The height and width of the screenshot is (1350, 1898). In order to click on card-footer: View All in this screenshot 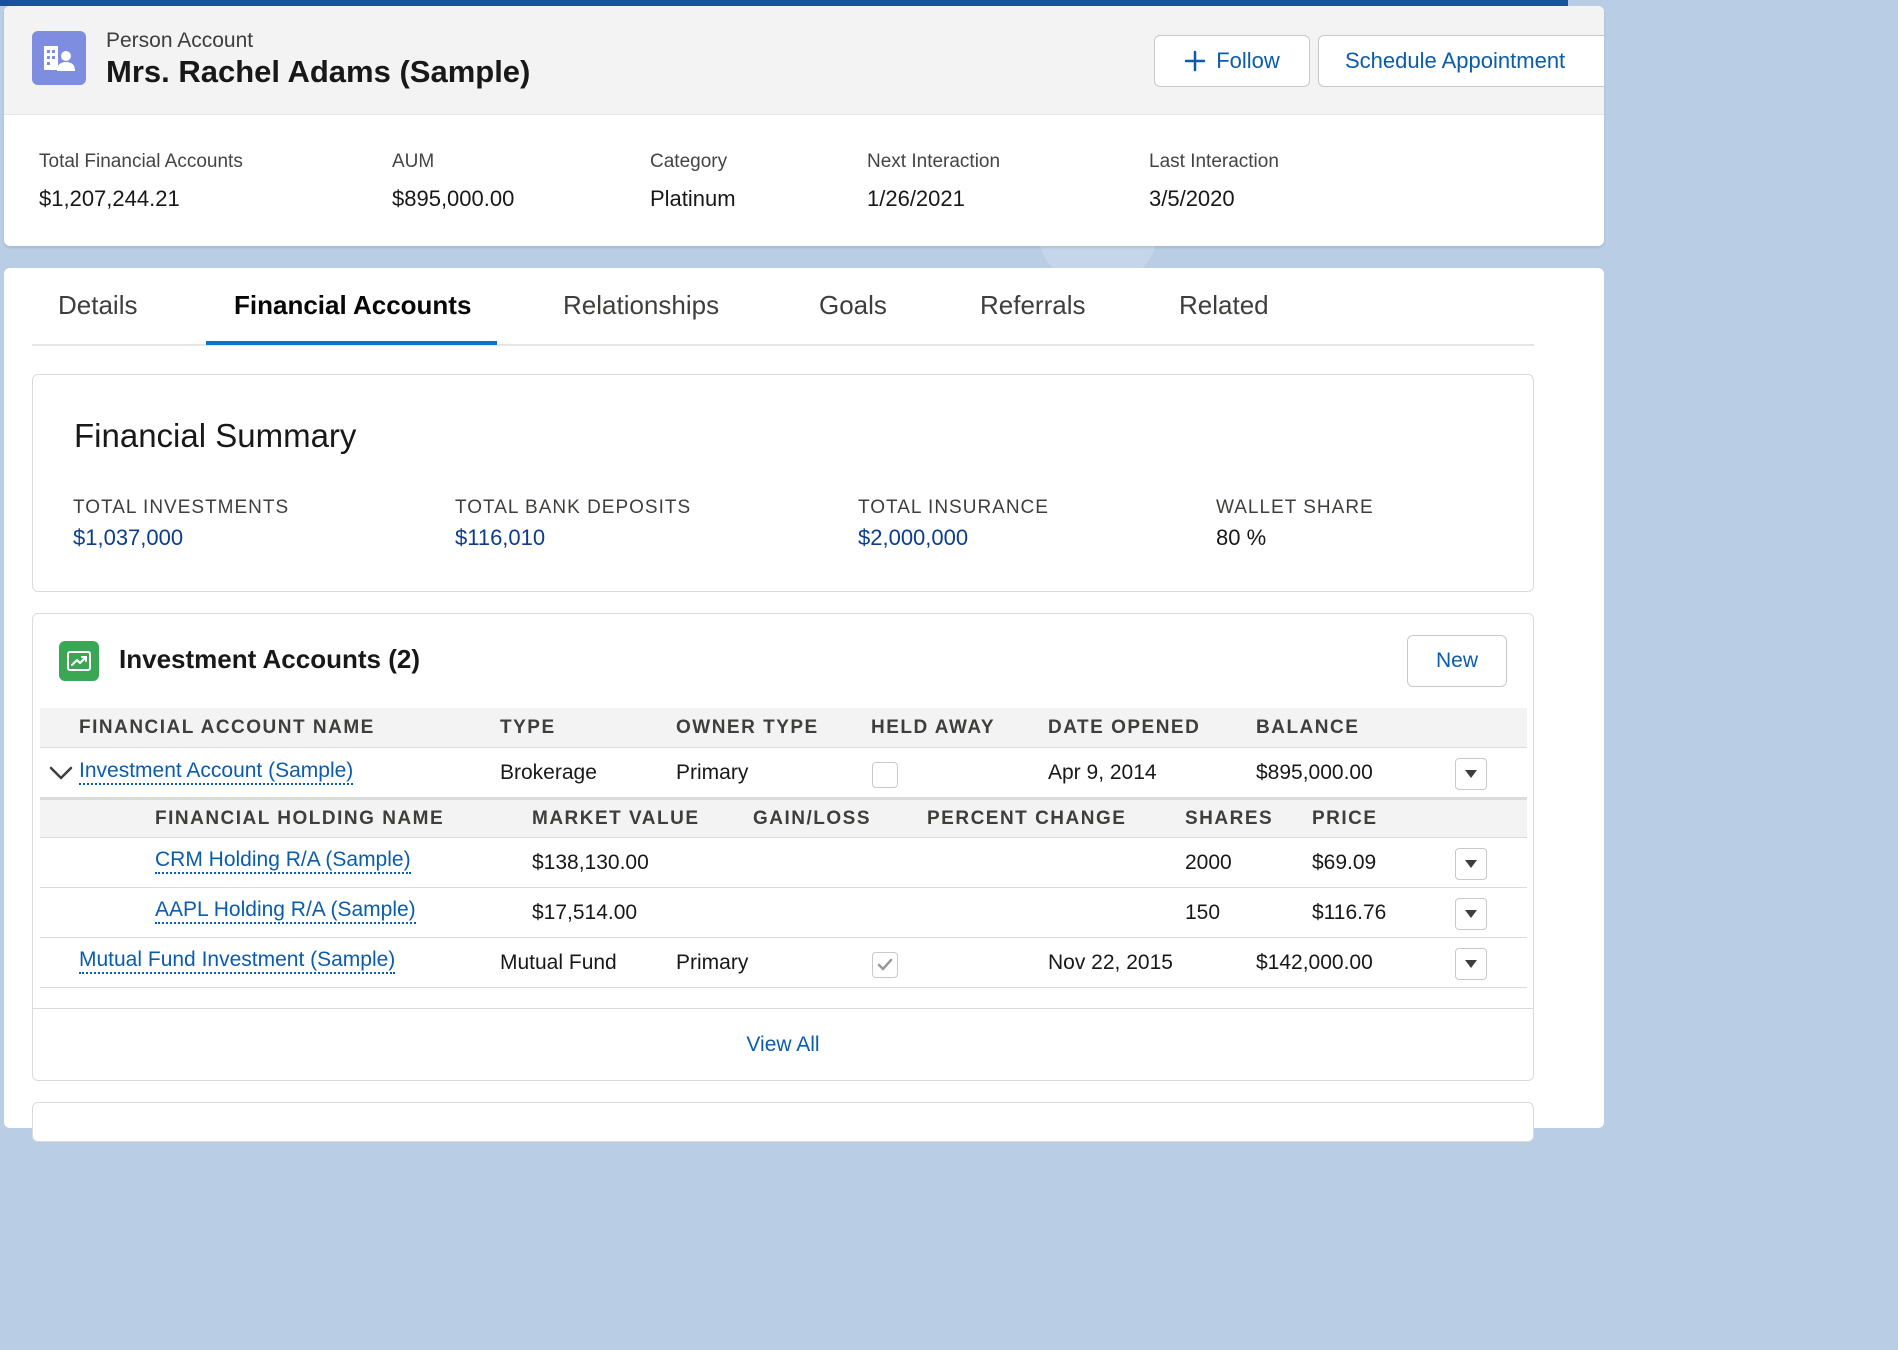, I will do `click(783, 1044)`.